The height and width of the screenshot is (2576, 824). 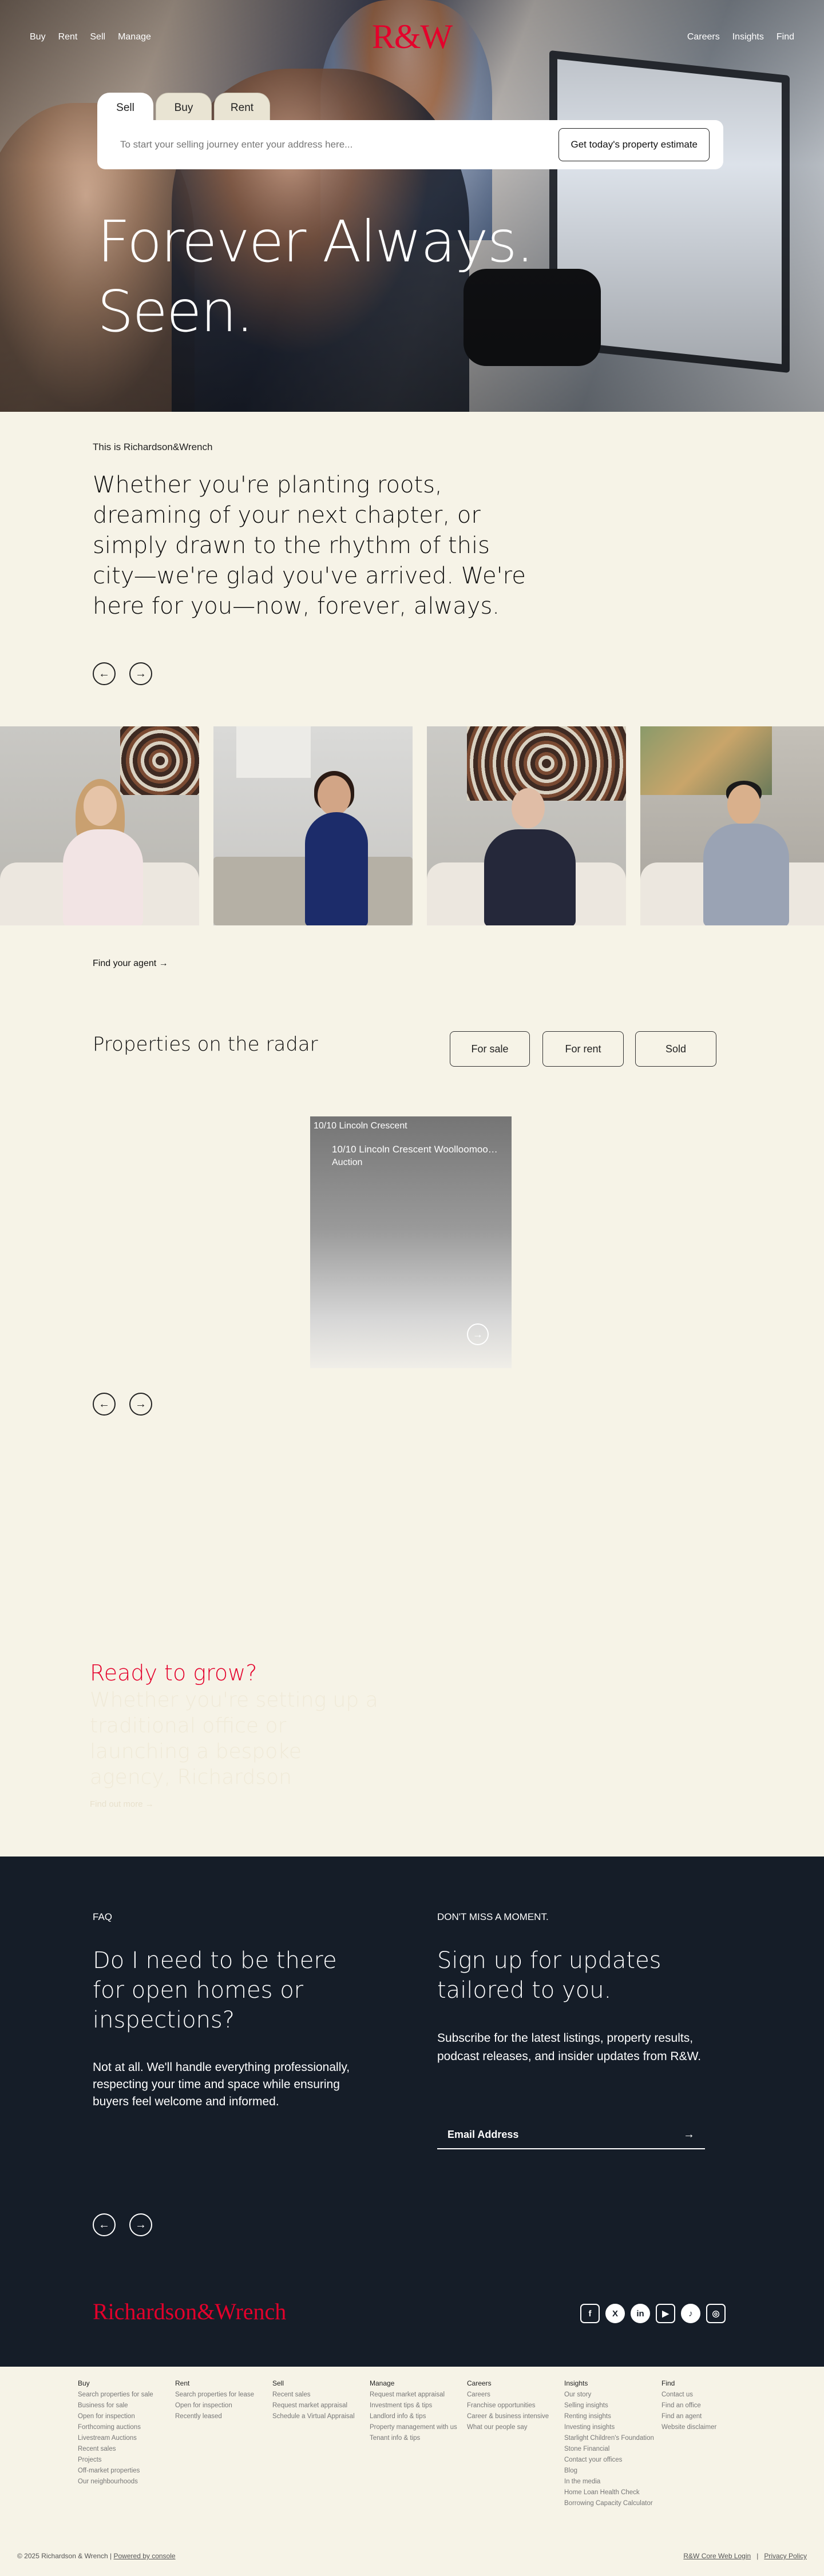 I want to click on footer-link: Schedule a Virtual Appraisal, so click(x=317, y=2416).